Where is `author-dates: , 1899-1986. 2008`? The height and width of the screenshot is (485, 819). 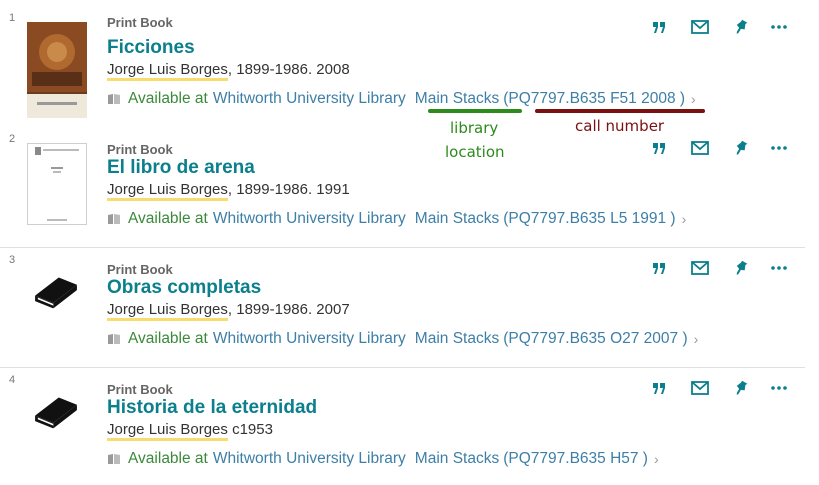
author-dates: , 1899-1986. 2008 is located at coordinates (288, 69).